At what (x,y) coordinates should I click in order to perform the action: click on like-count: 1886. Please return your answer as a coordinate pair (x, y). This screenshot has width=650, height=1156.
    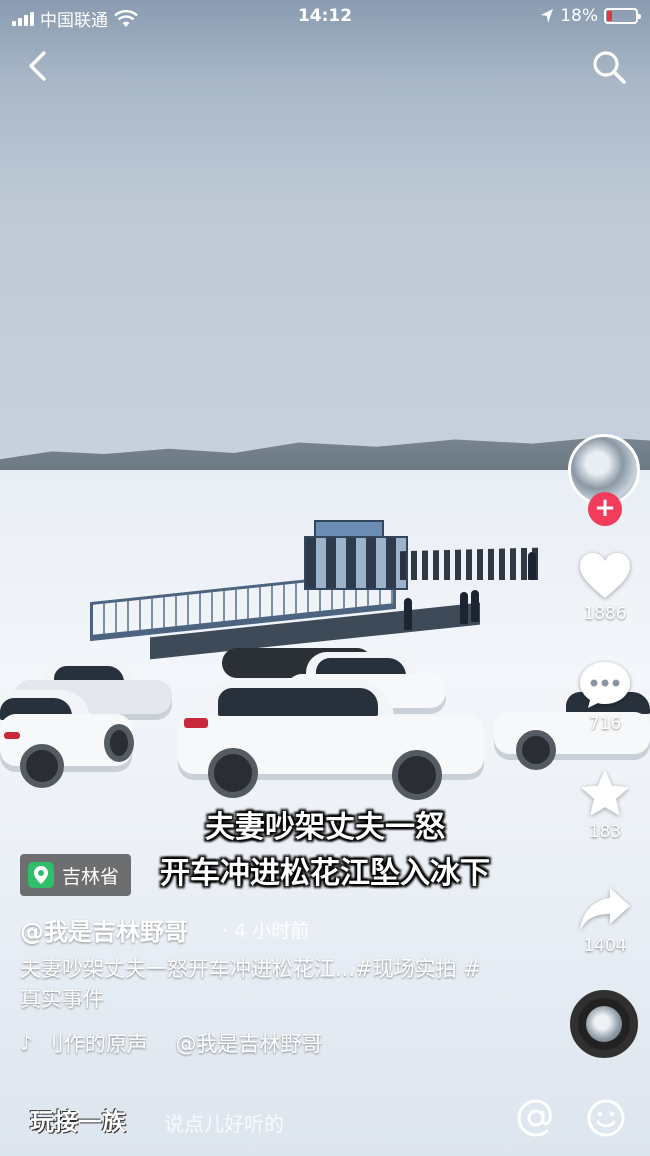
    Looking at the image, I should click on (605, 614).